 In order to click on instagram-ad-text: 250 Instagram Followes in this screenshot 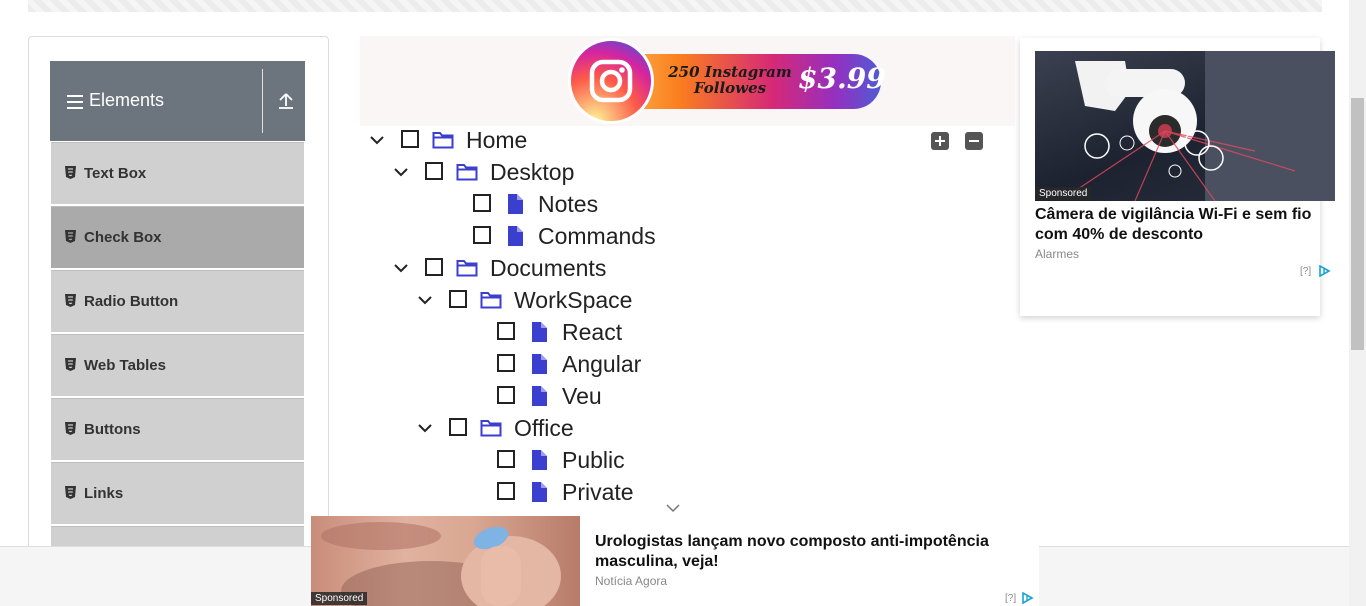, I will do `click(730, 80)`.